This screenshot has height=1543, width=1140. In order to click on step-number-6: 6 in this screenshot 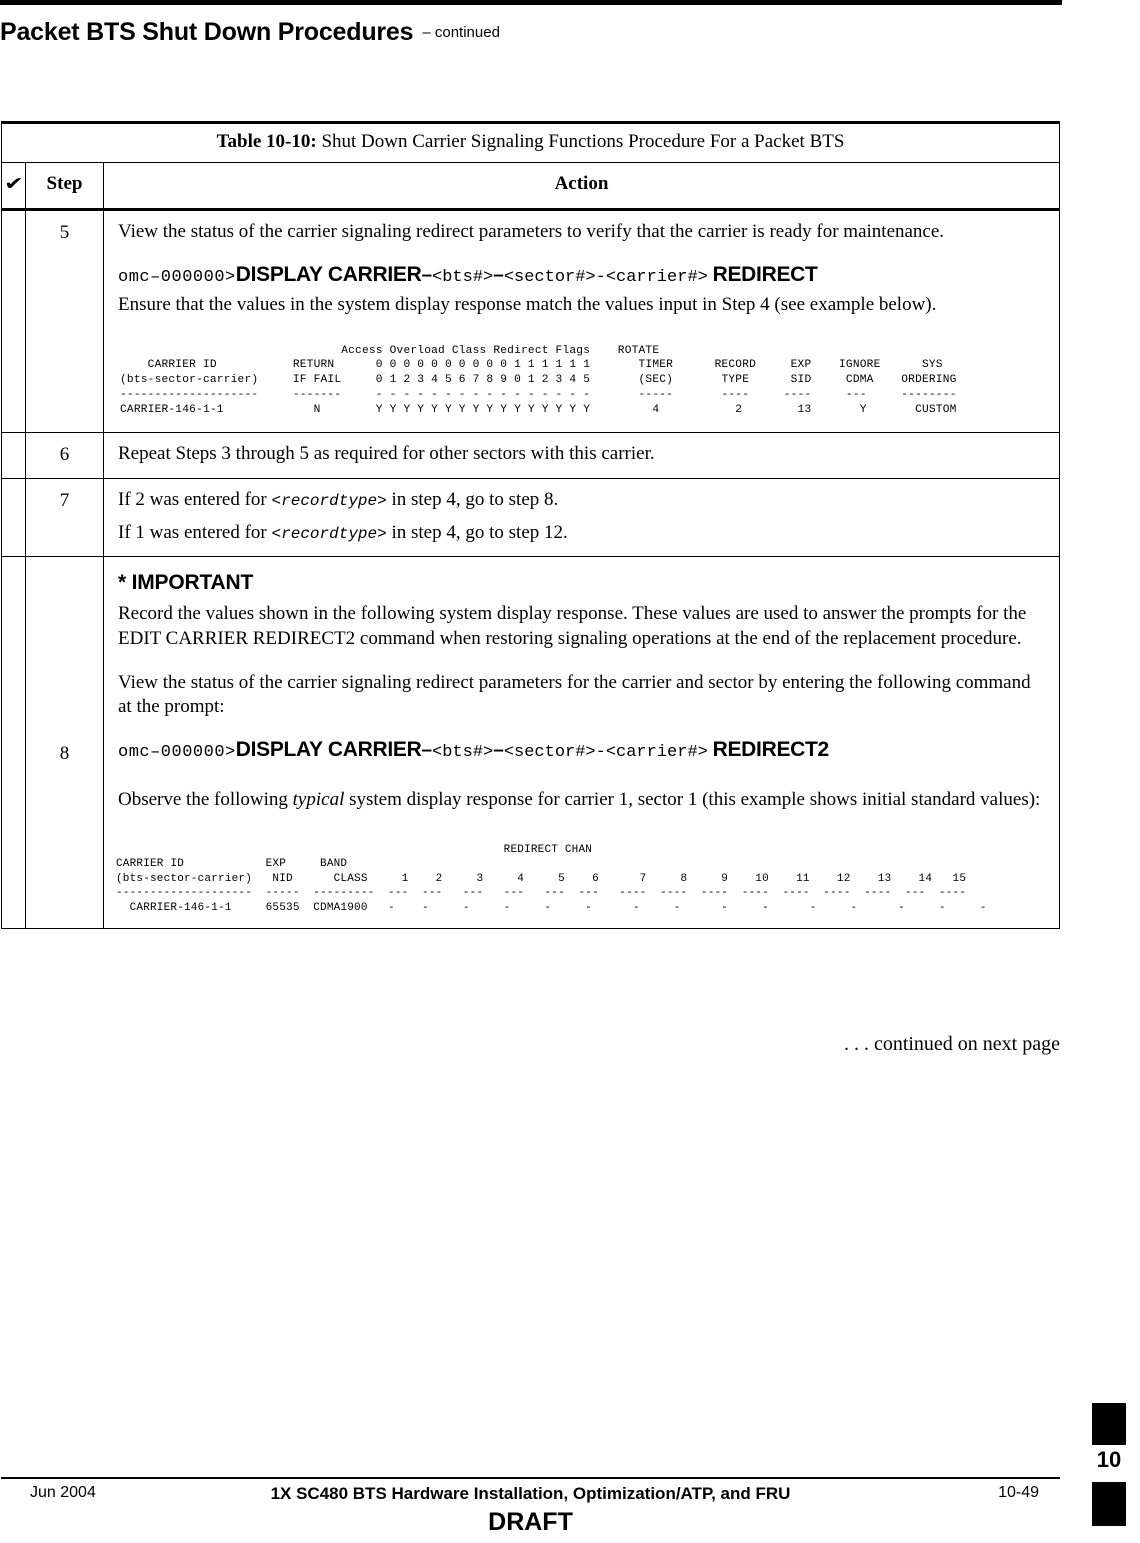, I will do `click(64, 455)`.